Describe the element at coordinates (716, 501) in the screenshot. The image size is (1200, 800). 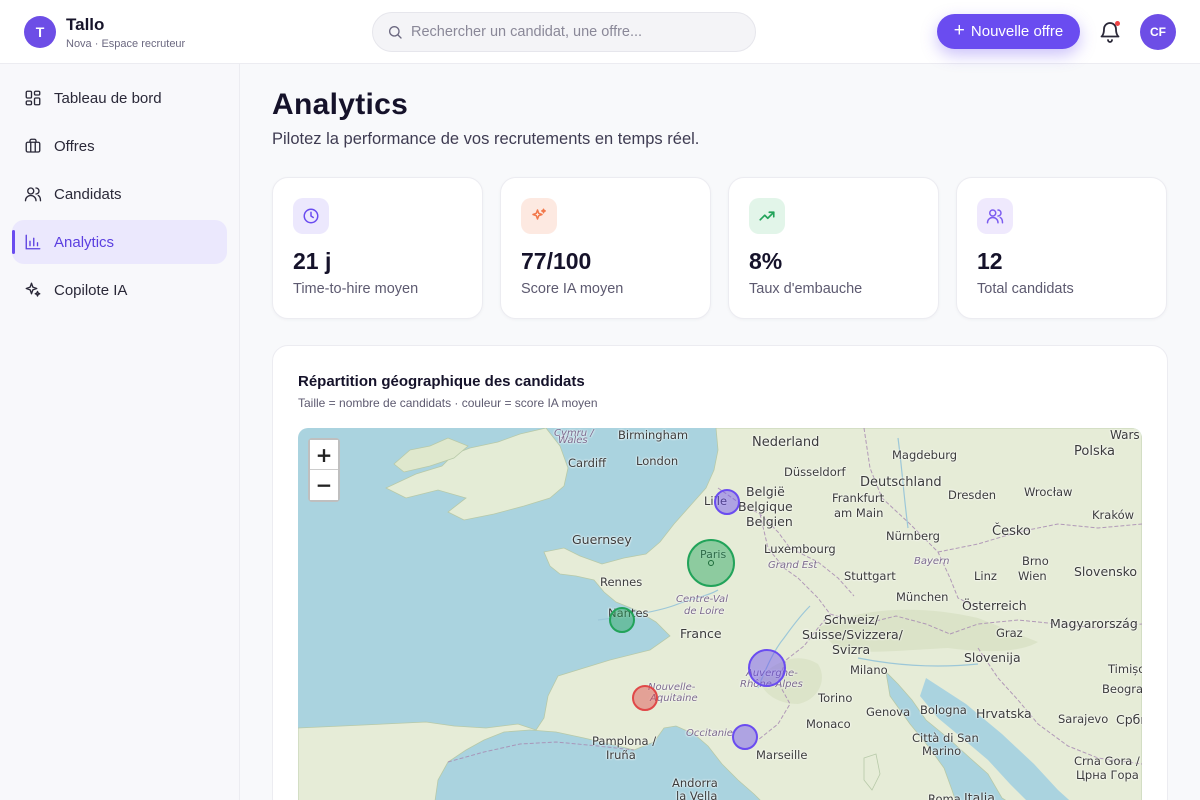
I see `map-label: Lille` at that location.